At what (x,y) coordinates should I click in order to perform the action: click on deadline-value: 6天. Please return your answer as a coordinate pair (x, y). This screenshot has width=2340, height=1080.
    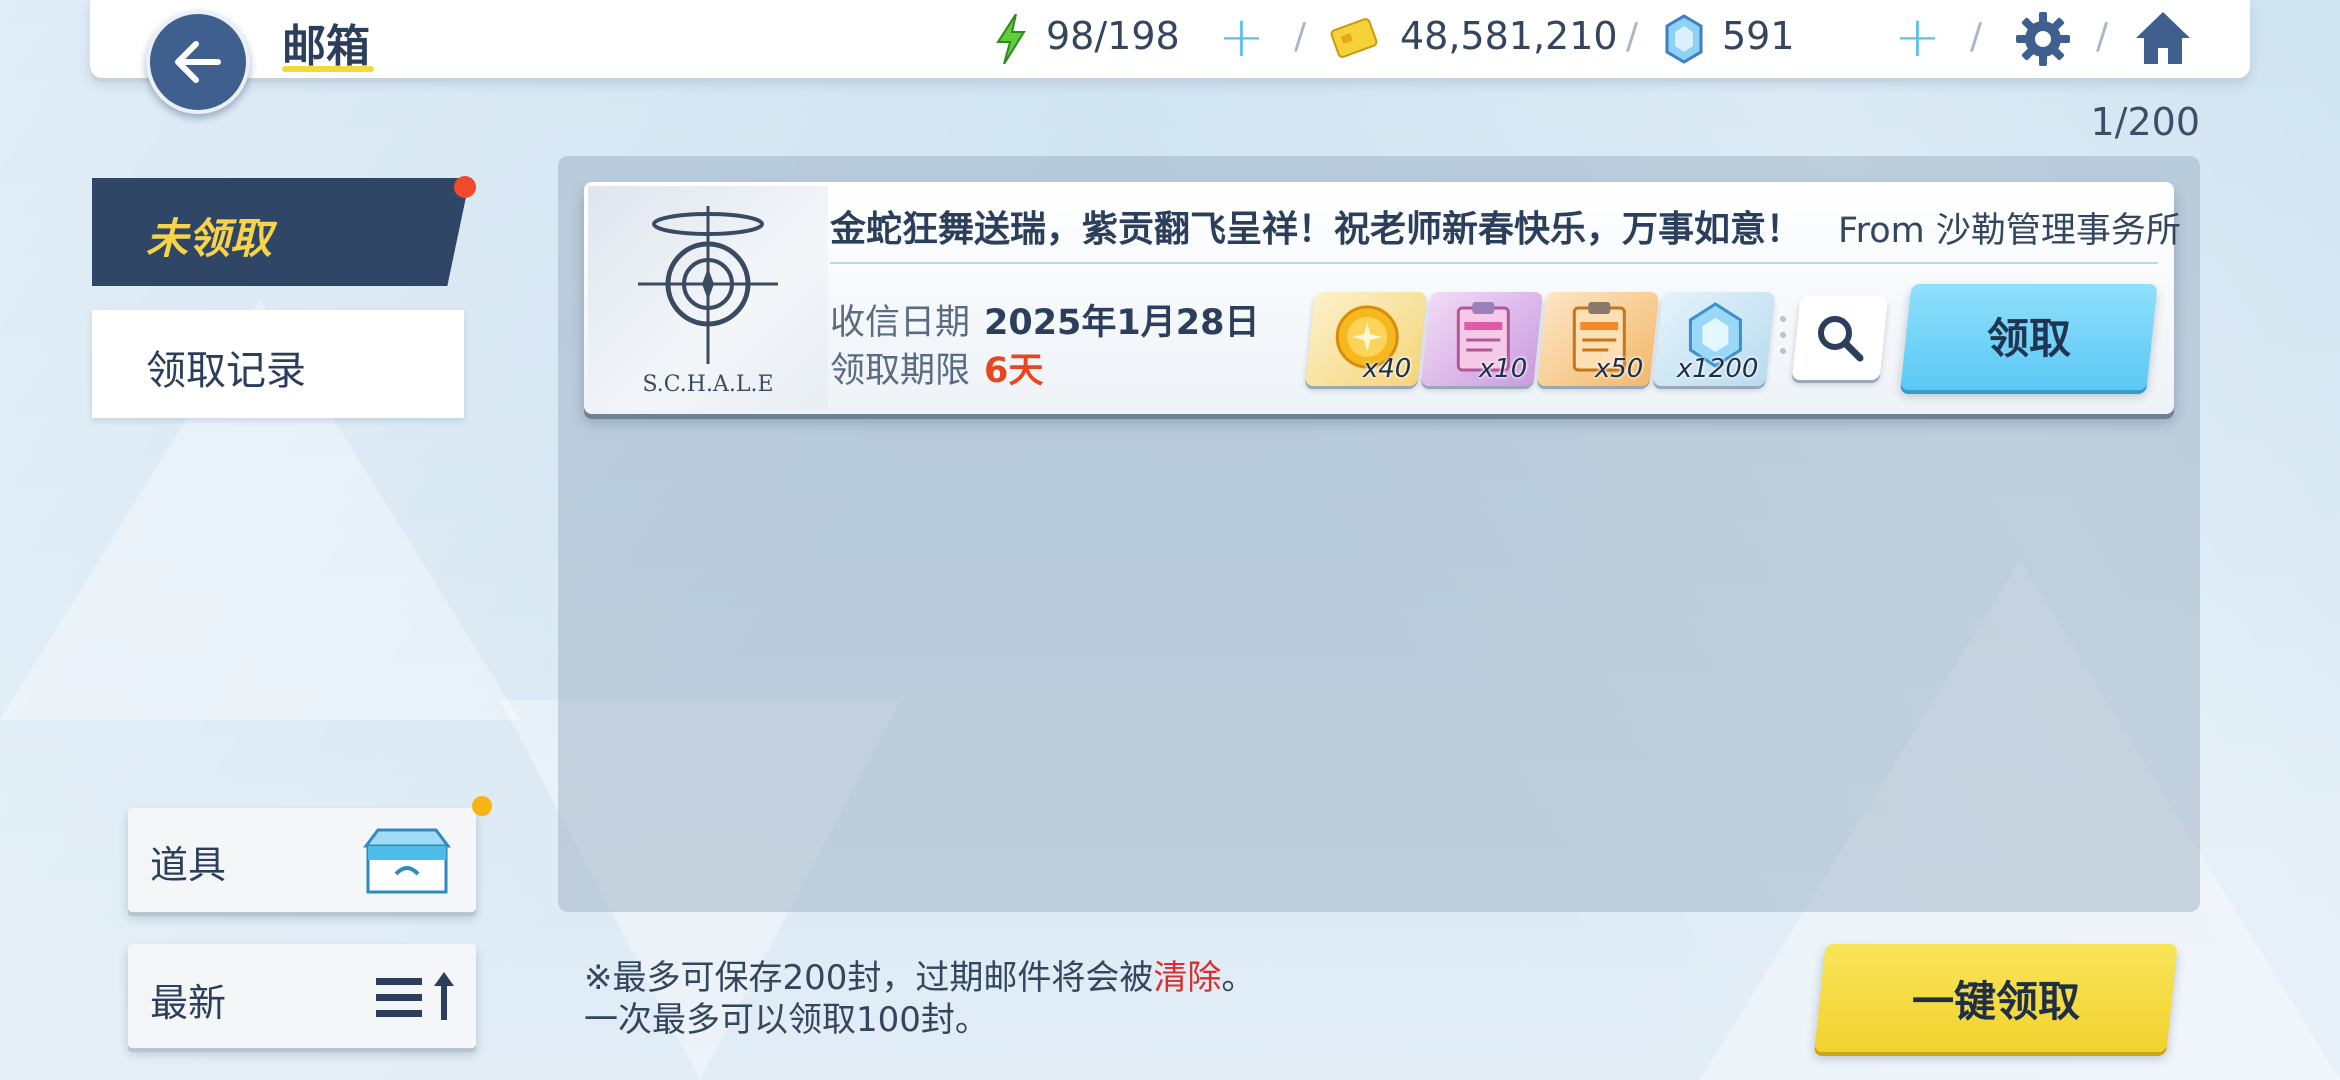
    Looking at the image, I should click on (1014, 371).